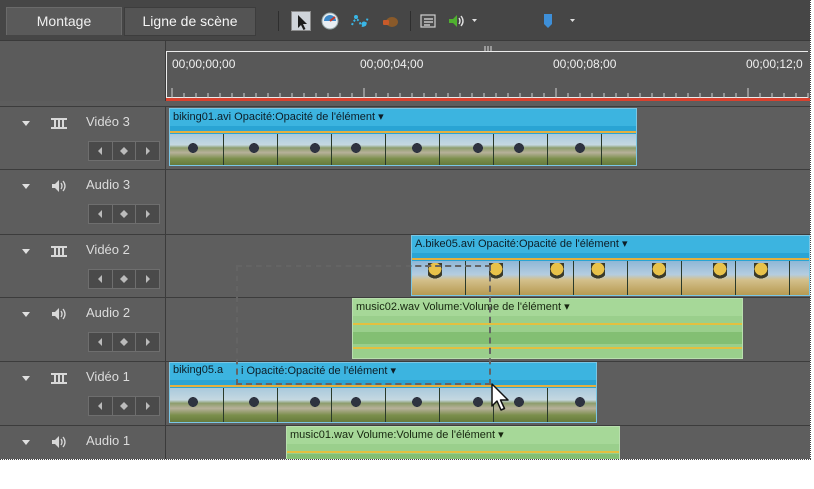 Image resolution: width=814 pixels, height=489 pixels. I want to click on properties-icon, so click(428, 21).